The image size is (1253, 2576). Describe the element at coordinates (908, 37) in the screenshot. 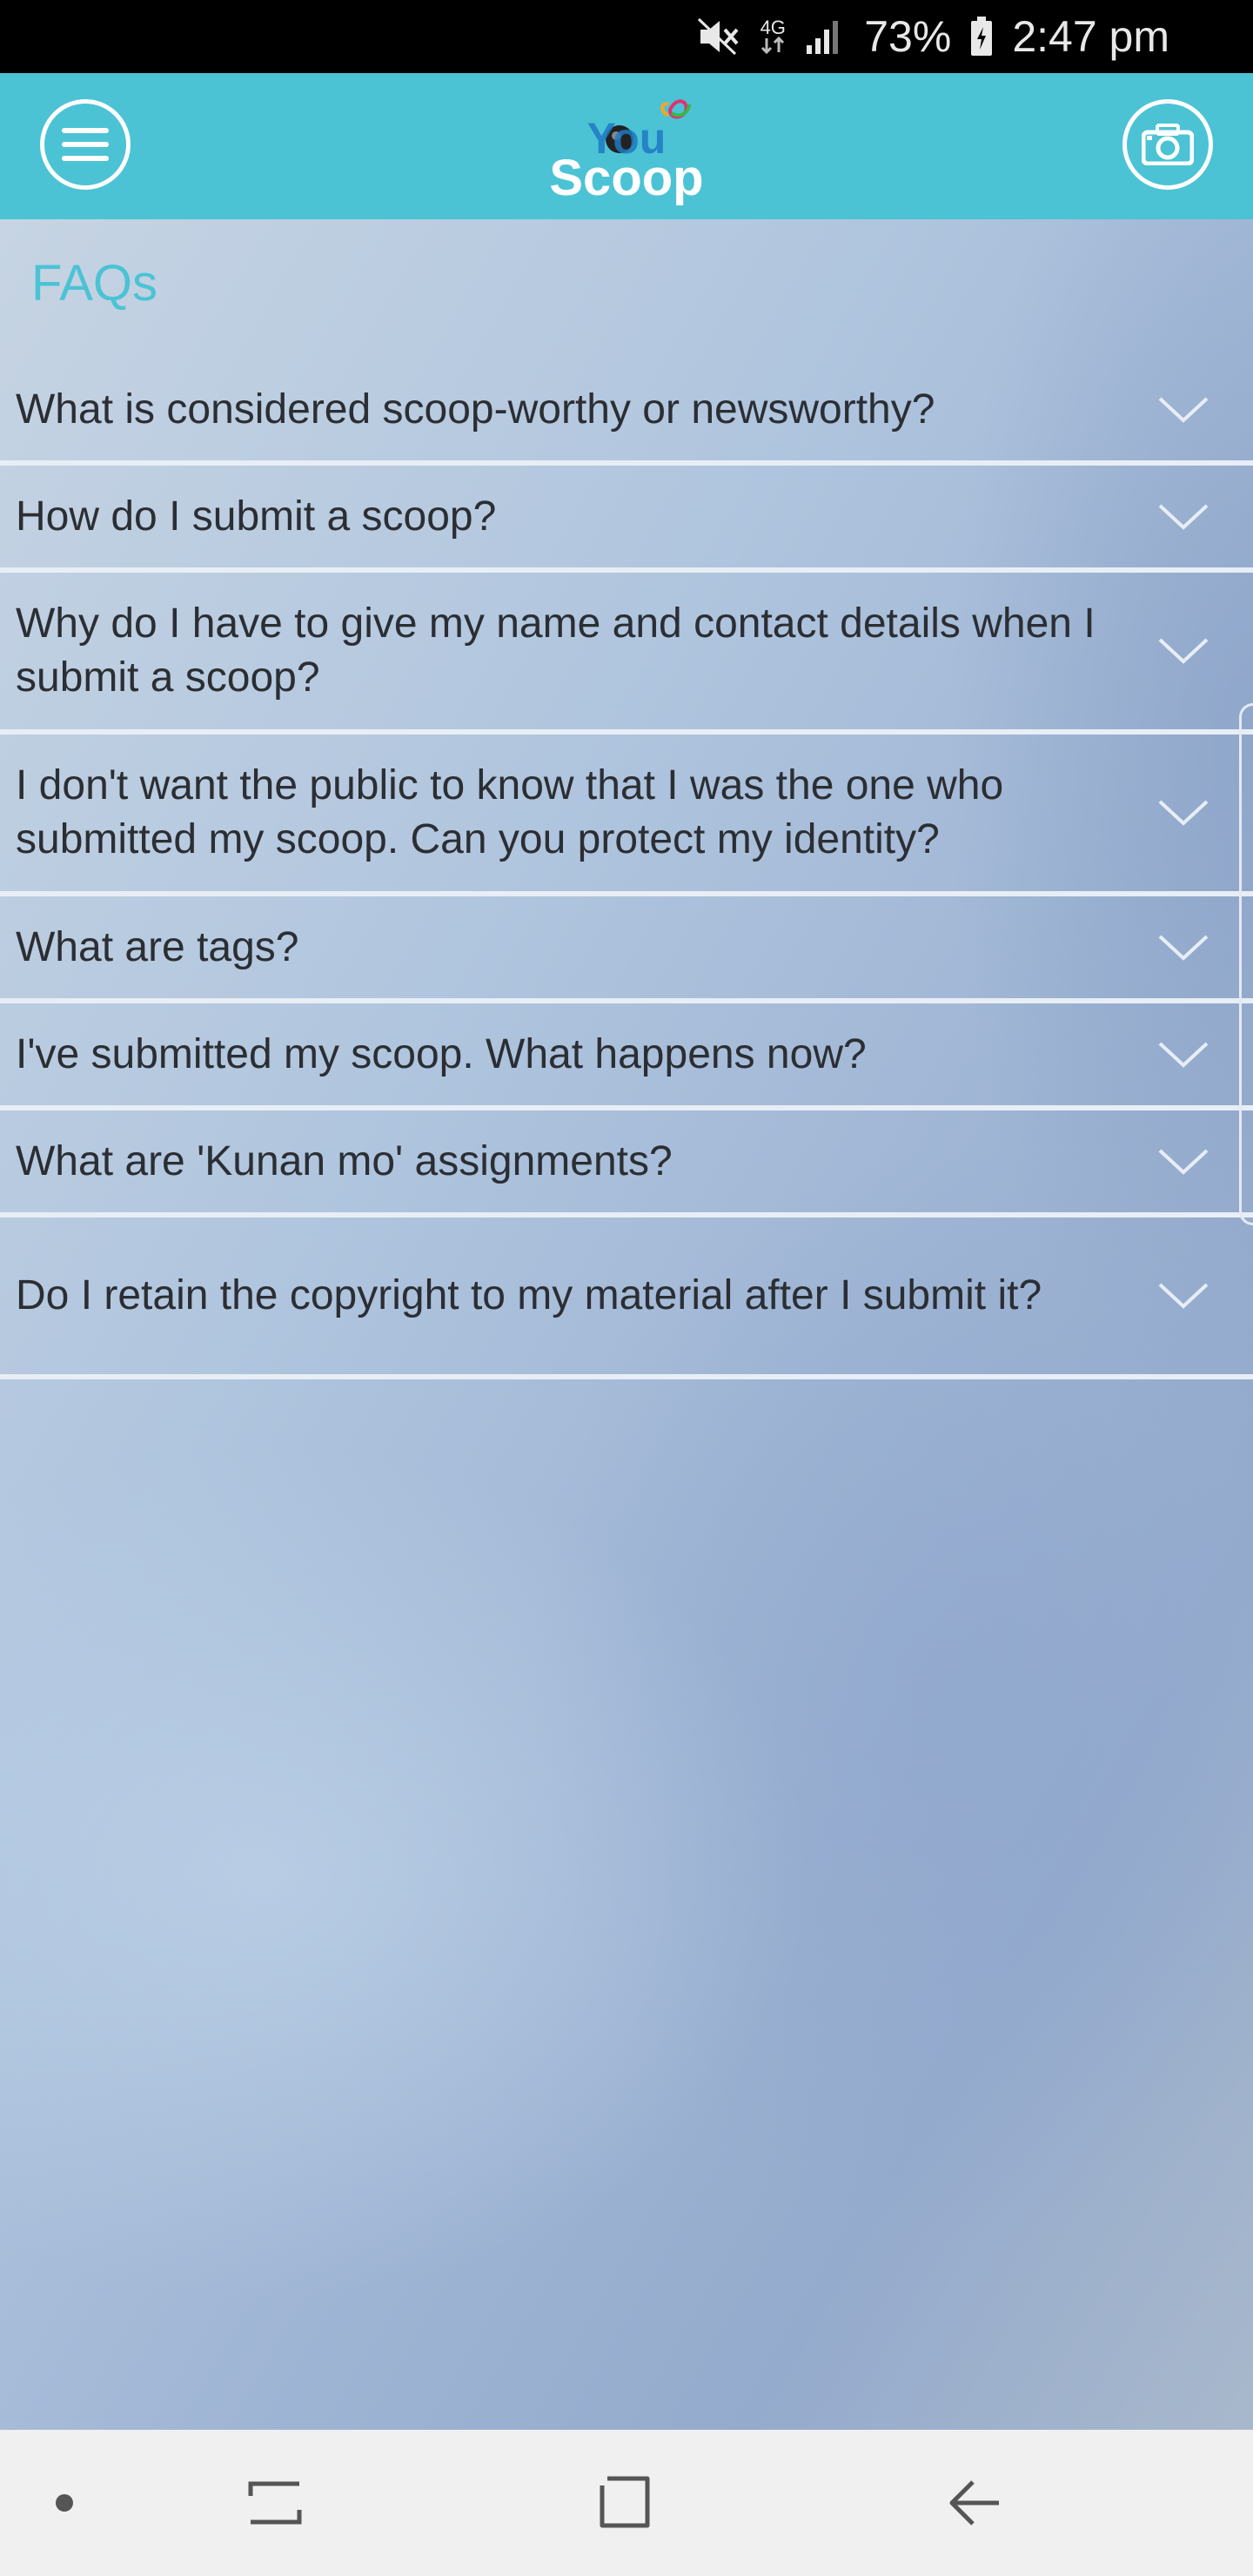

I see `battery-percent: 73%` at that location.